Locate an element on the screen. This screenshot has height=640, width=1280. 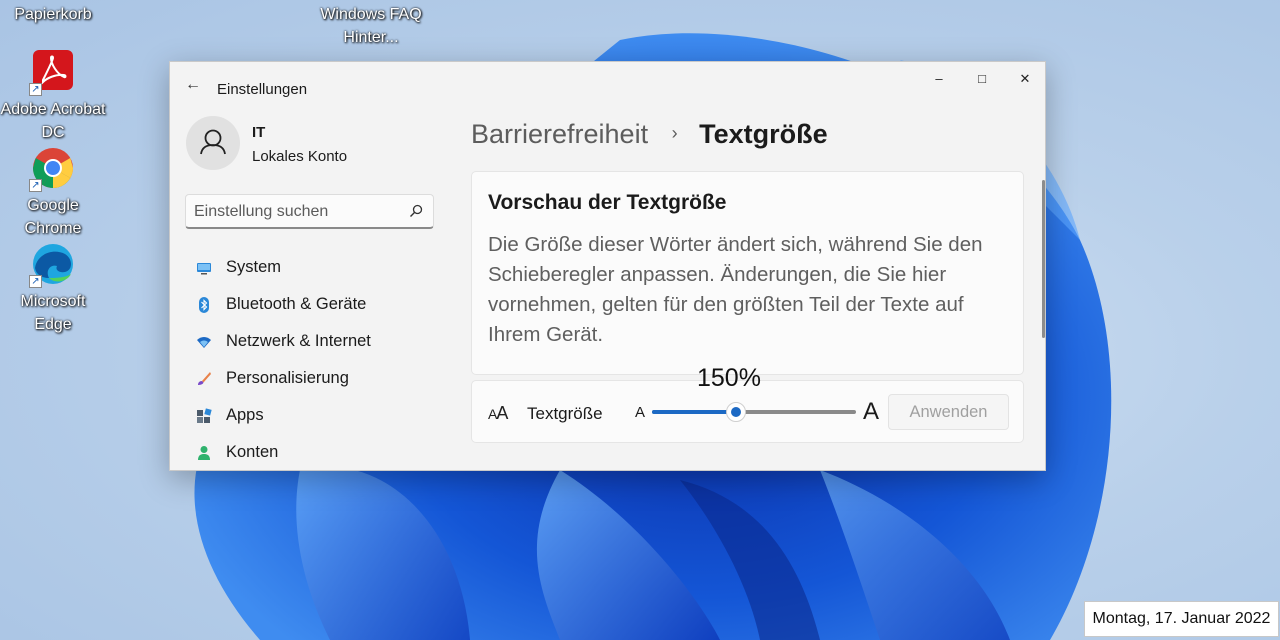
minimize-button: – is located at coordinates (939, 79).